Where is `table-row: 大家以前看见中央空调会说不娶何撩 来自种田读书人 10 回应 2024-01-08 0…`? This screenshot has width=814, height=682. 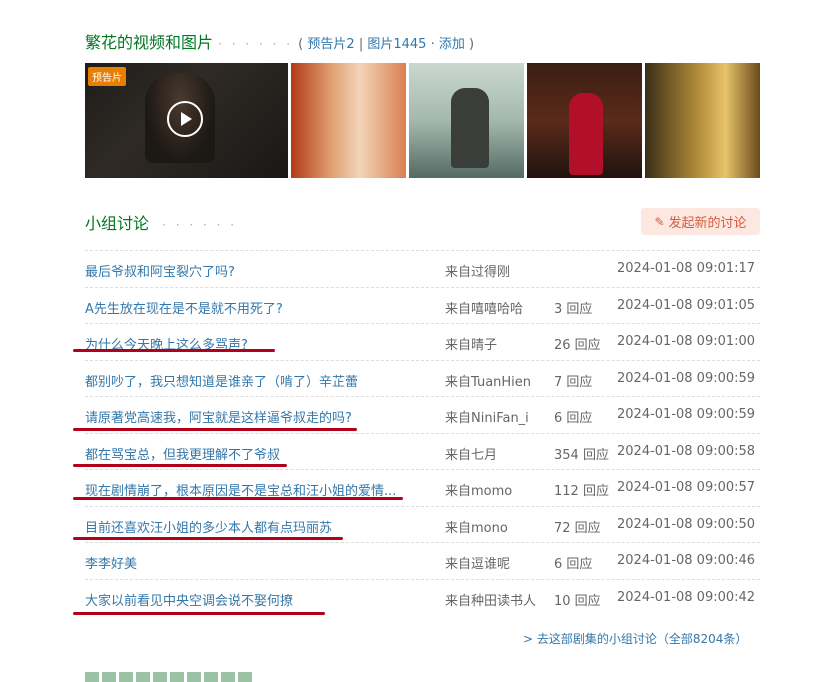
table-row: 大家以前看见中央空调会说不娶何撩 来自种田读书人 10 回应 2024-01-08 0… is located at coordinates (422, 597).